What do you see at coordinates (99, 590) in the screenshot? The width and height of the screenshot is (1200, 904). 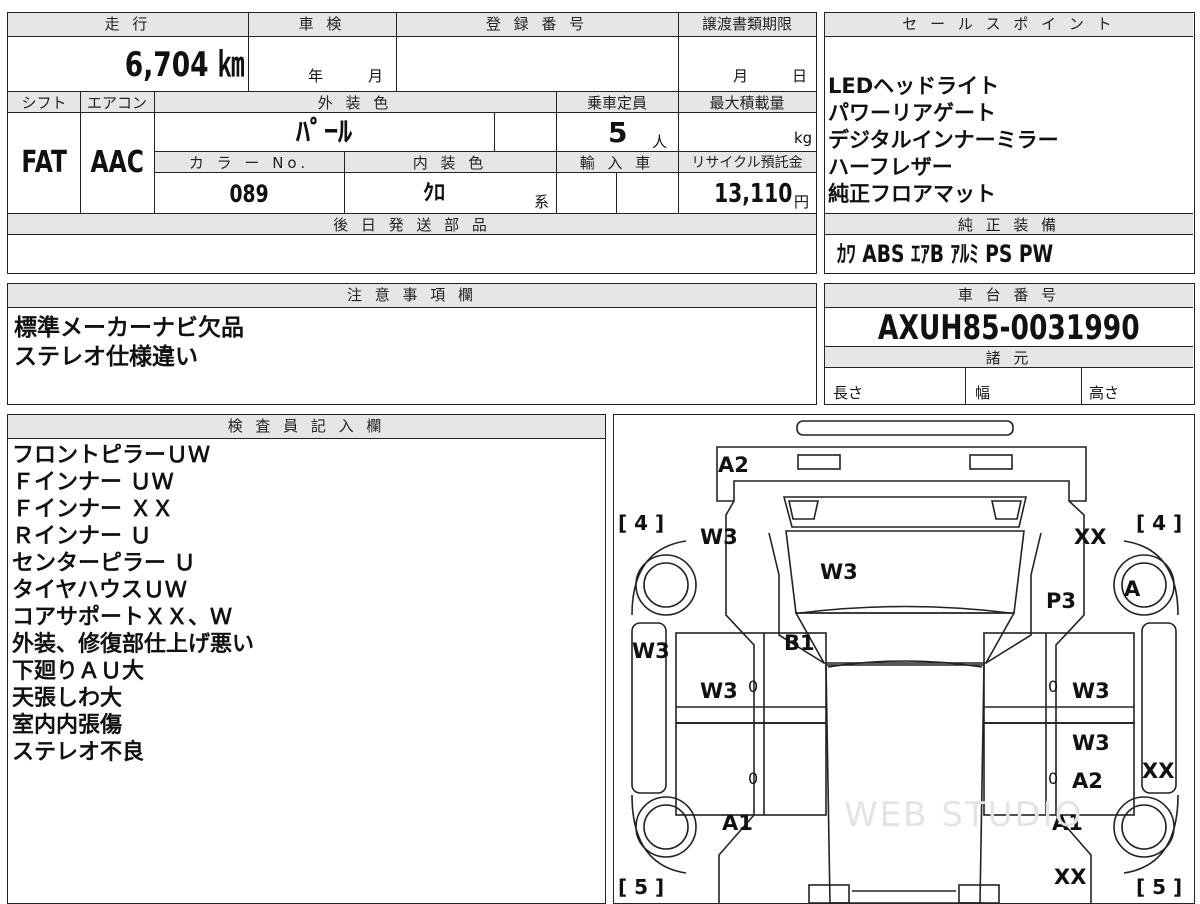 I see `inspector-item: タイヤハウスＵＷ` at bounding box center [99, 590].